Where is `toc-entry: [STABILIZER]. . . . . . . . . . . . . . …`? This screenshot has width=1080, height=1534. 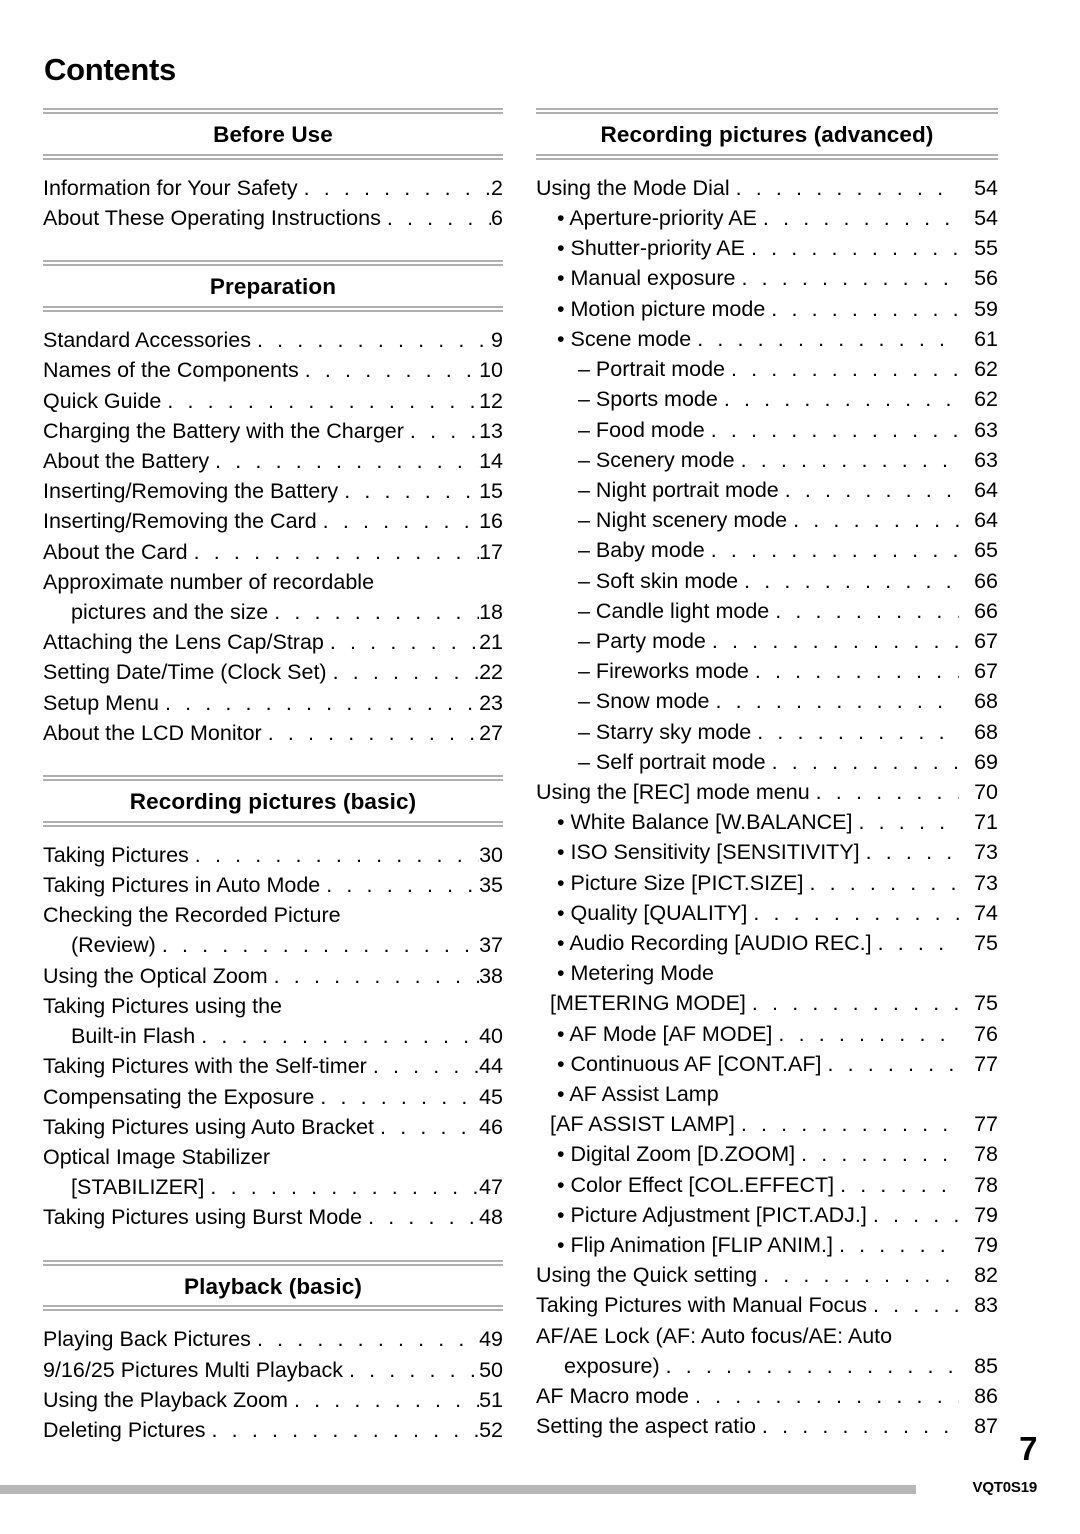 toc-entry: [STABILIZER]. . . . . . . . . . . . . . … is located at coordinates (273, 1187).